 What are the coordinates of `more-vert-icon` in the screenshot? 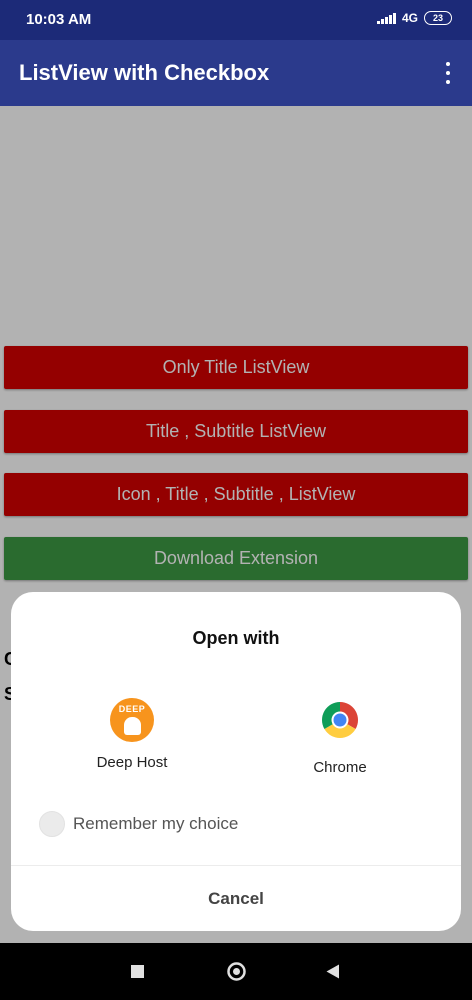 It's located at (448, 73).